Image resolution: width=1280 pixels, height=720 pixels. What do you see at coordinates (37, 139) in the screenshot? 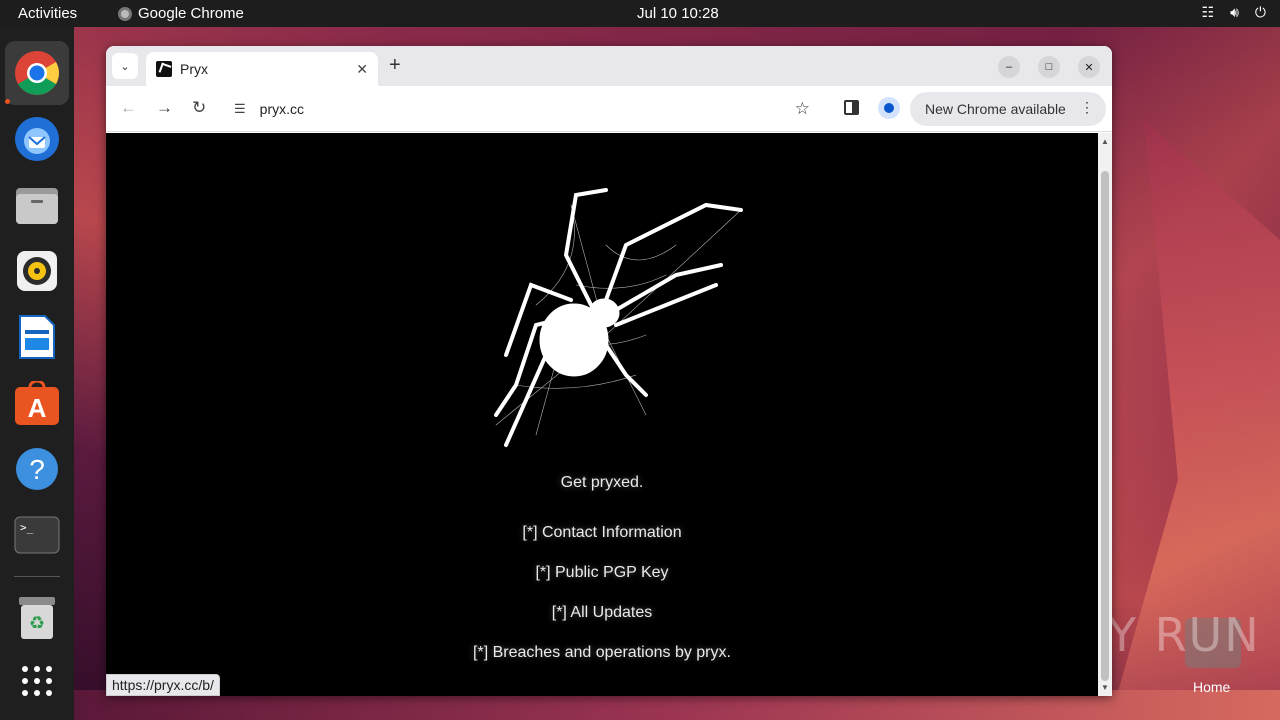
I see `thunderbird-icon` at bounding box center [37, 139].